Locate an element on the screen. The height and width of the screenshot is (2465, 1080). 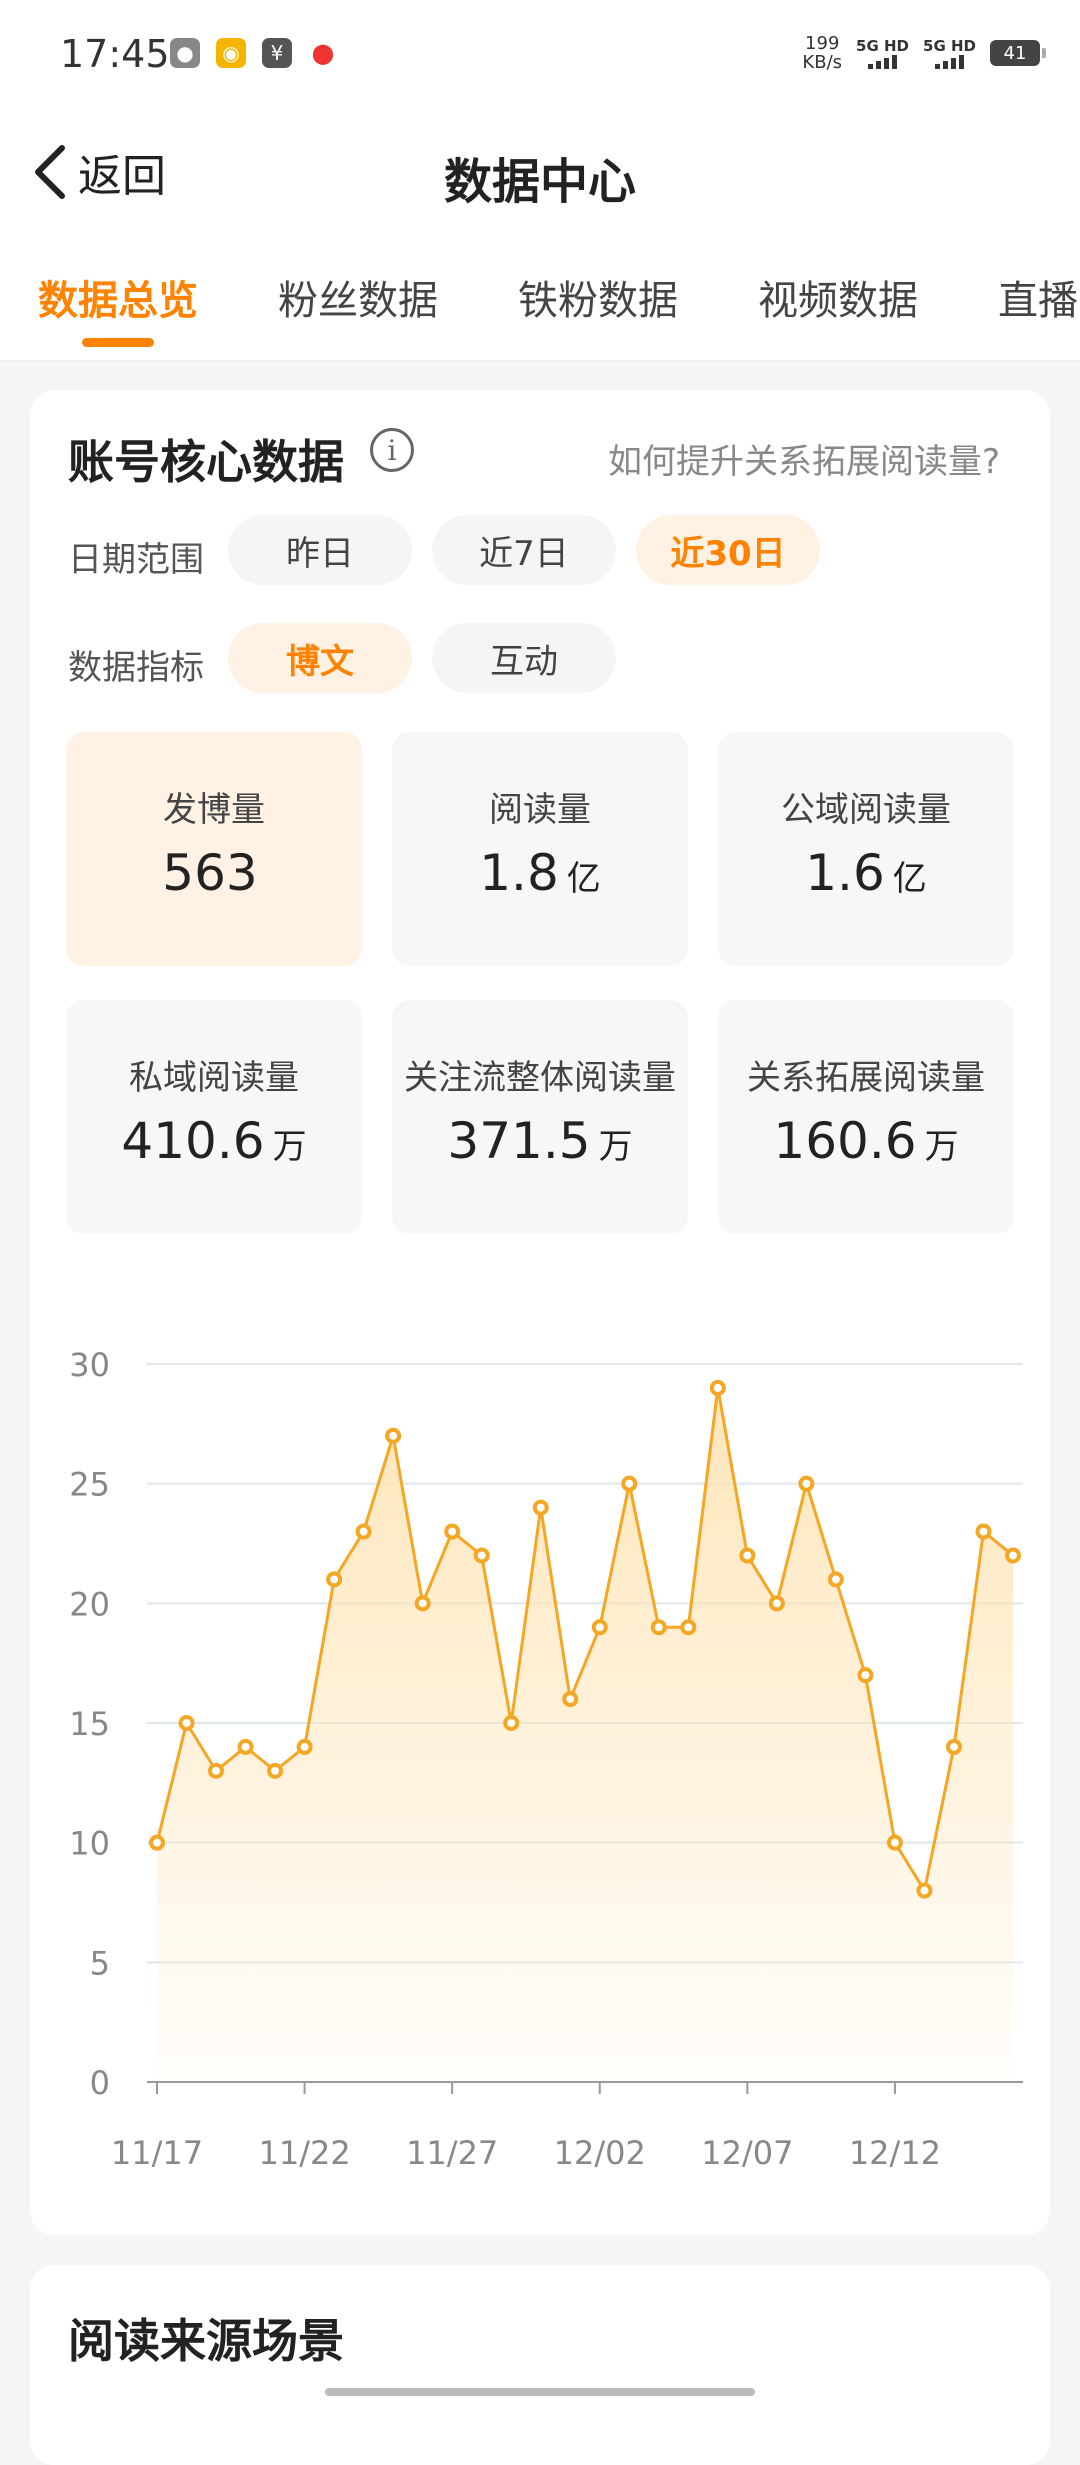
metric-type-label: 数据指标 is located at coordinates (136, 668).